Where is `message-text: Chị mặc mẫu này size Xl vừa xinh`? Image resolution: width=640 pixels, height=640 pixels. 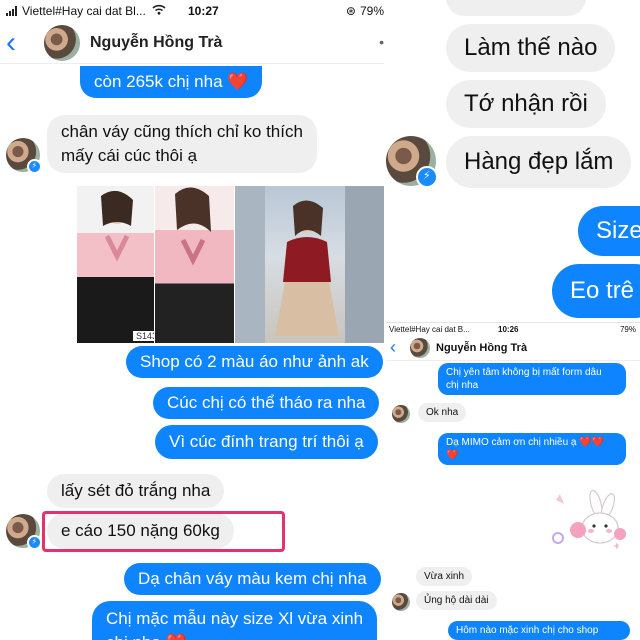 message-text: Chị mặc mẫu này size Xl vừa xinh is located at coordinates (235, 618).